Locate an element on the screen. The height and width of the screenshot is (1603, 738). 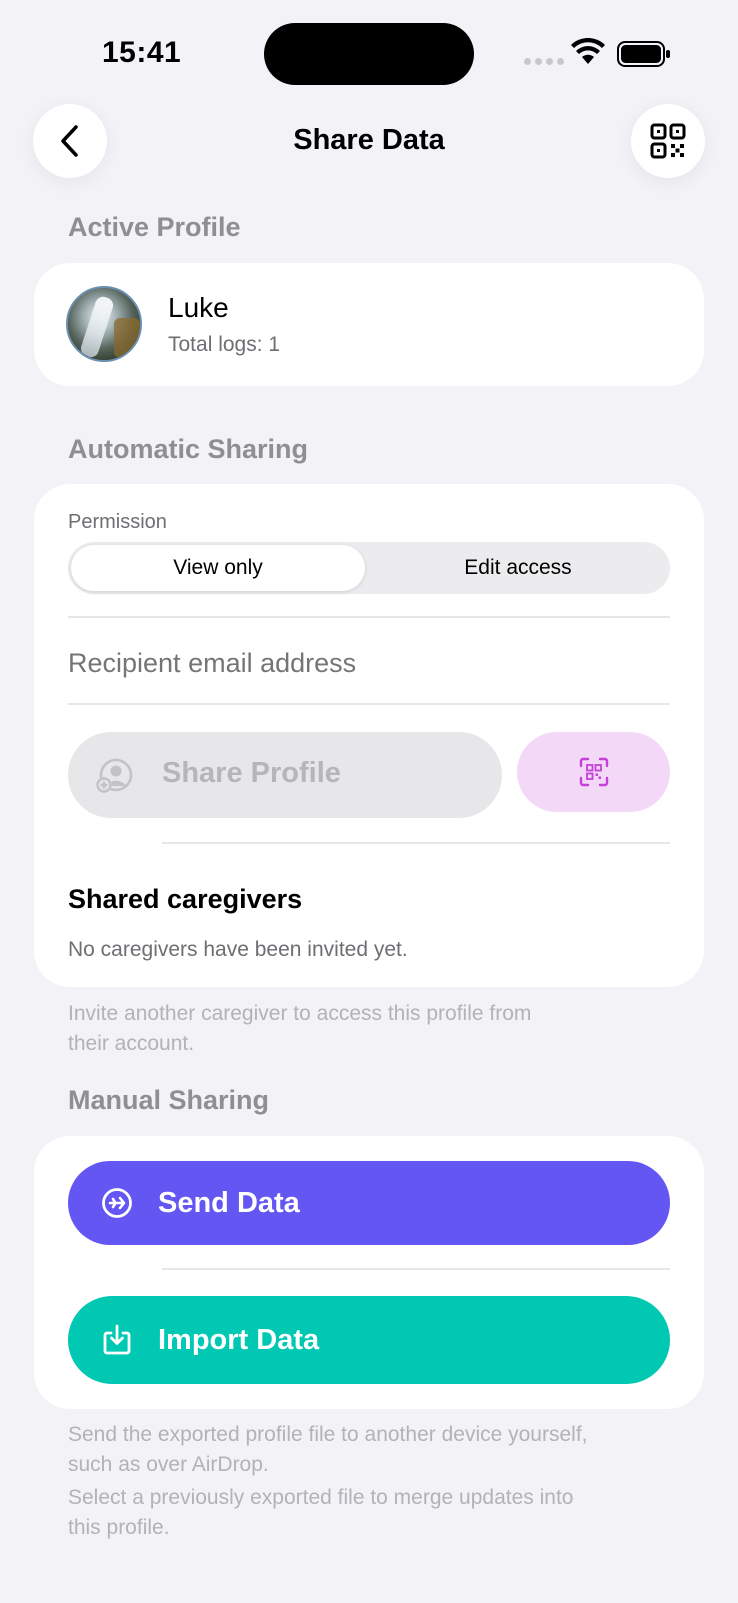
qr-code-button is located at coordinates (668, 141).